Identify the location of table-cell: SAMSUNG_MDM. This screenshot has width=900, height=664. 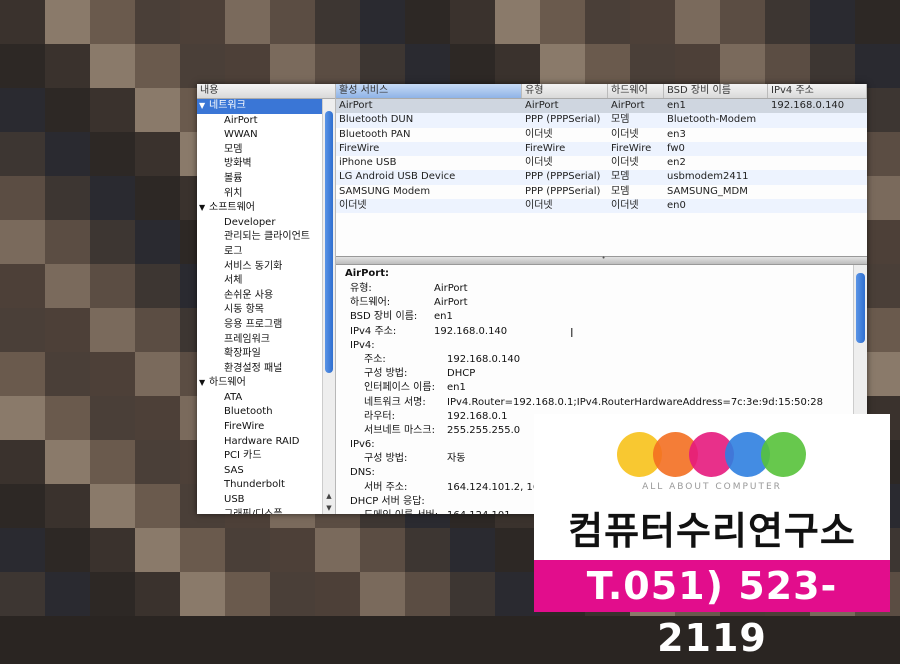
(707, 191).